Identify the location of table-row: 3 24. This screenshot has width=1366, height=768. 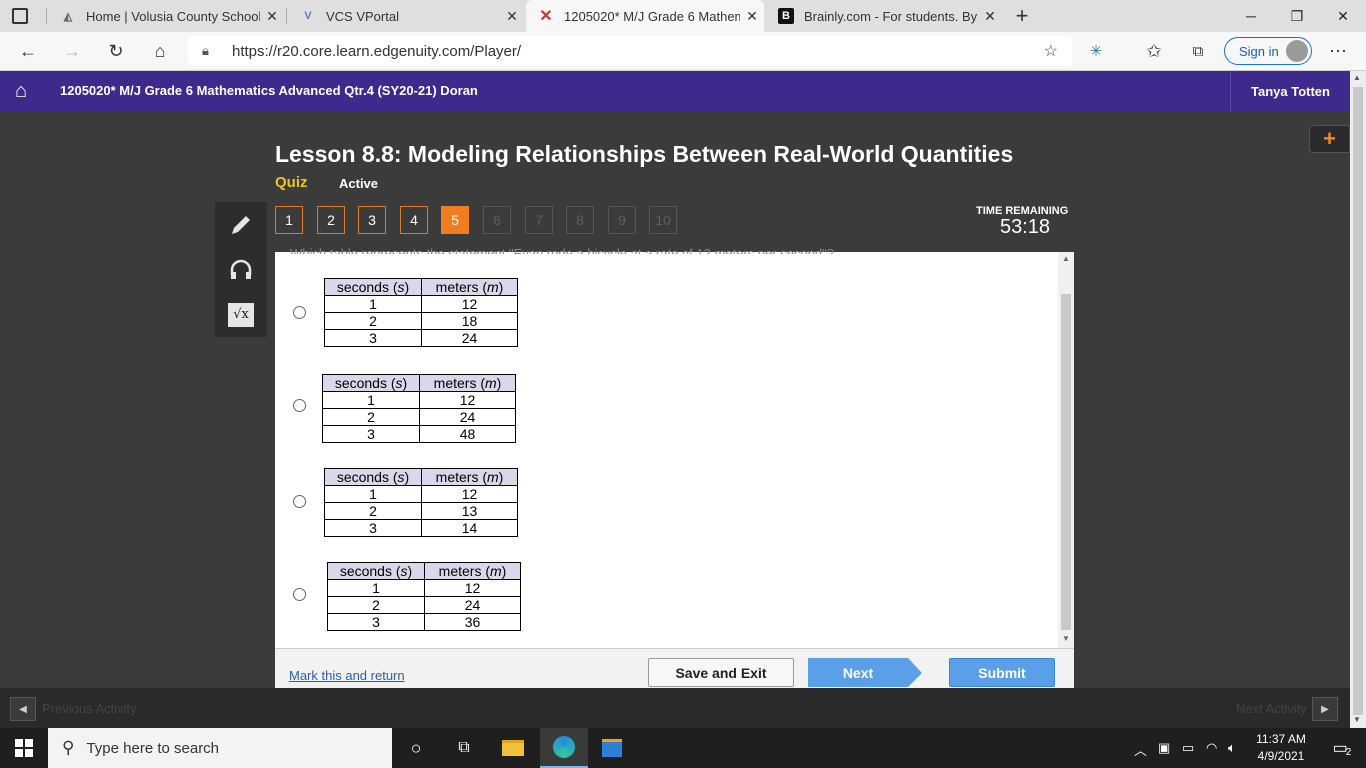
(421, 338).